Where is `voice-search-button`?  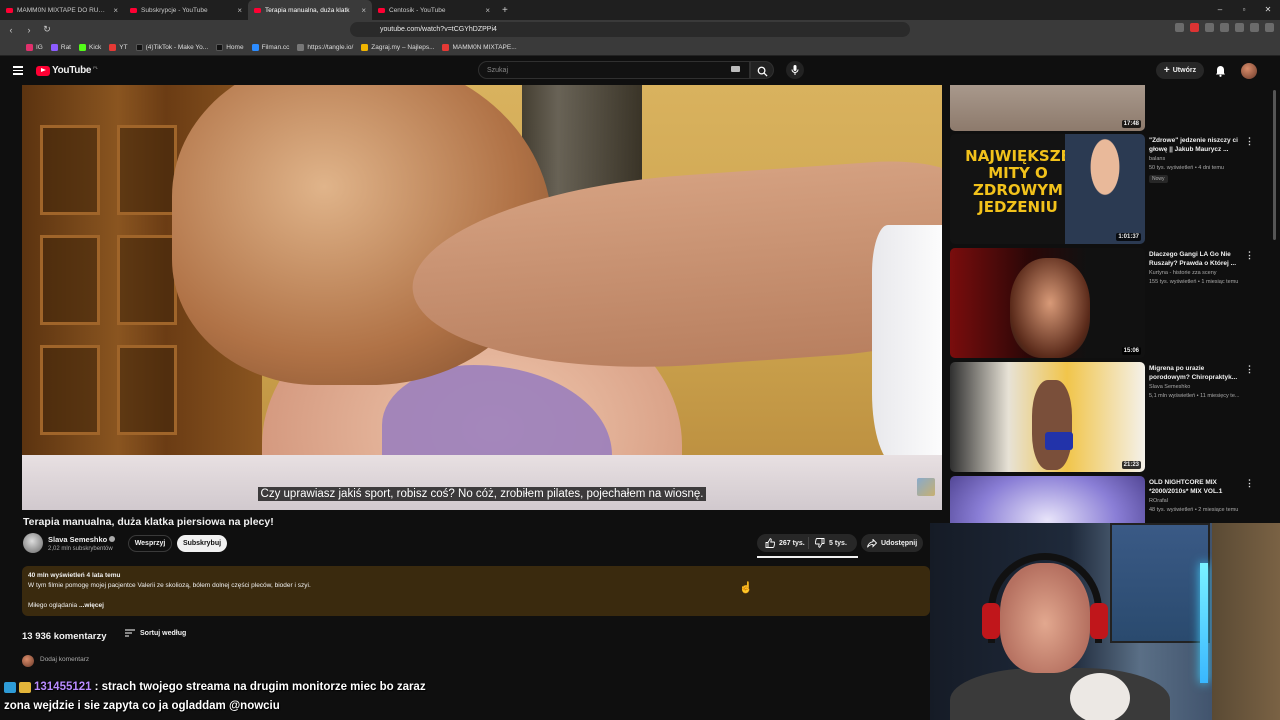 voice-search-button is located at coordinates (795, 70).